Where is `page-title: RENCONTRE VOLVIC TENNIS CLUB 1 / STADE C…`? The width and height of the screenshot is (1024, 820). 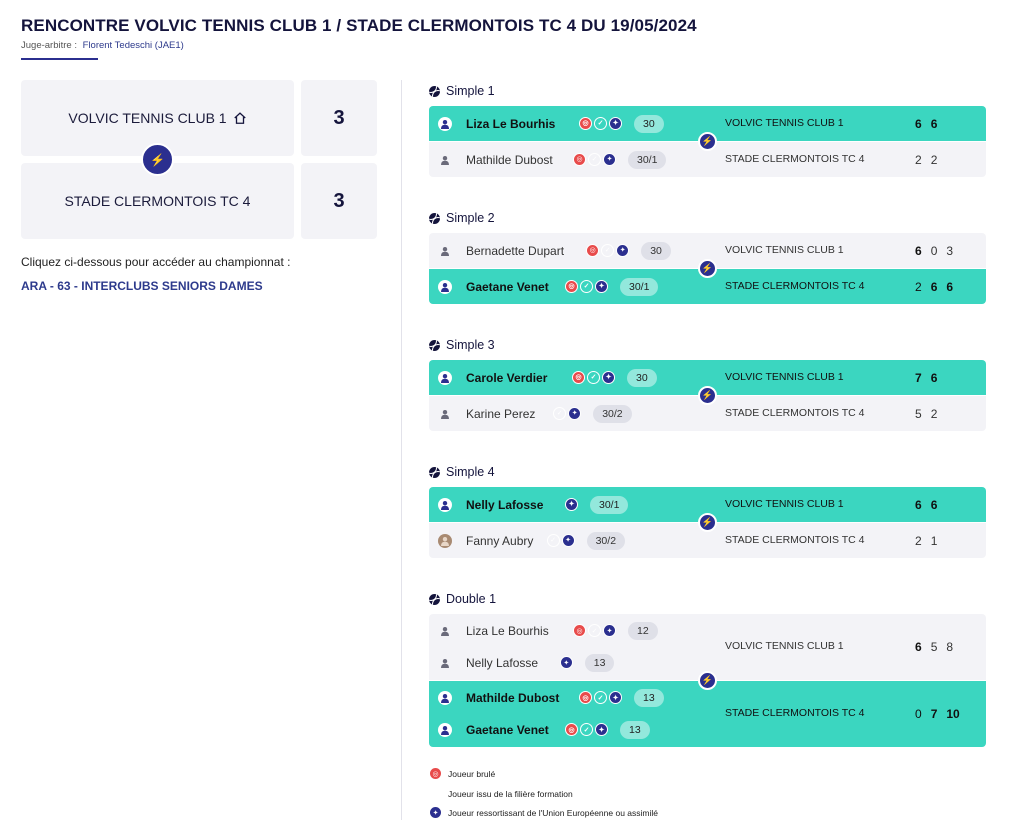
page-title: RENCONTRE VOLVIC TENNIS CLUB 1 / STADE C… is located at coordinates (359, 25).